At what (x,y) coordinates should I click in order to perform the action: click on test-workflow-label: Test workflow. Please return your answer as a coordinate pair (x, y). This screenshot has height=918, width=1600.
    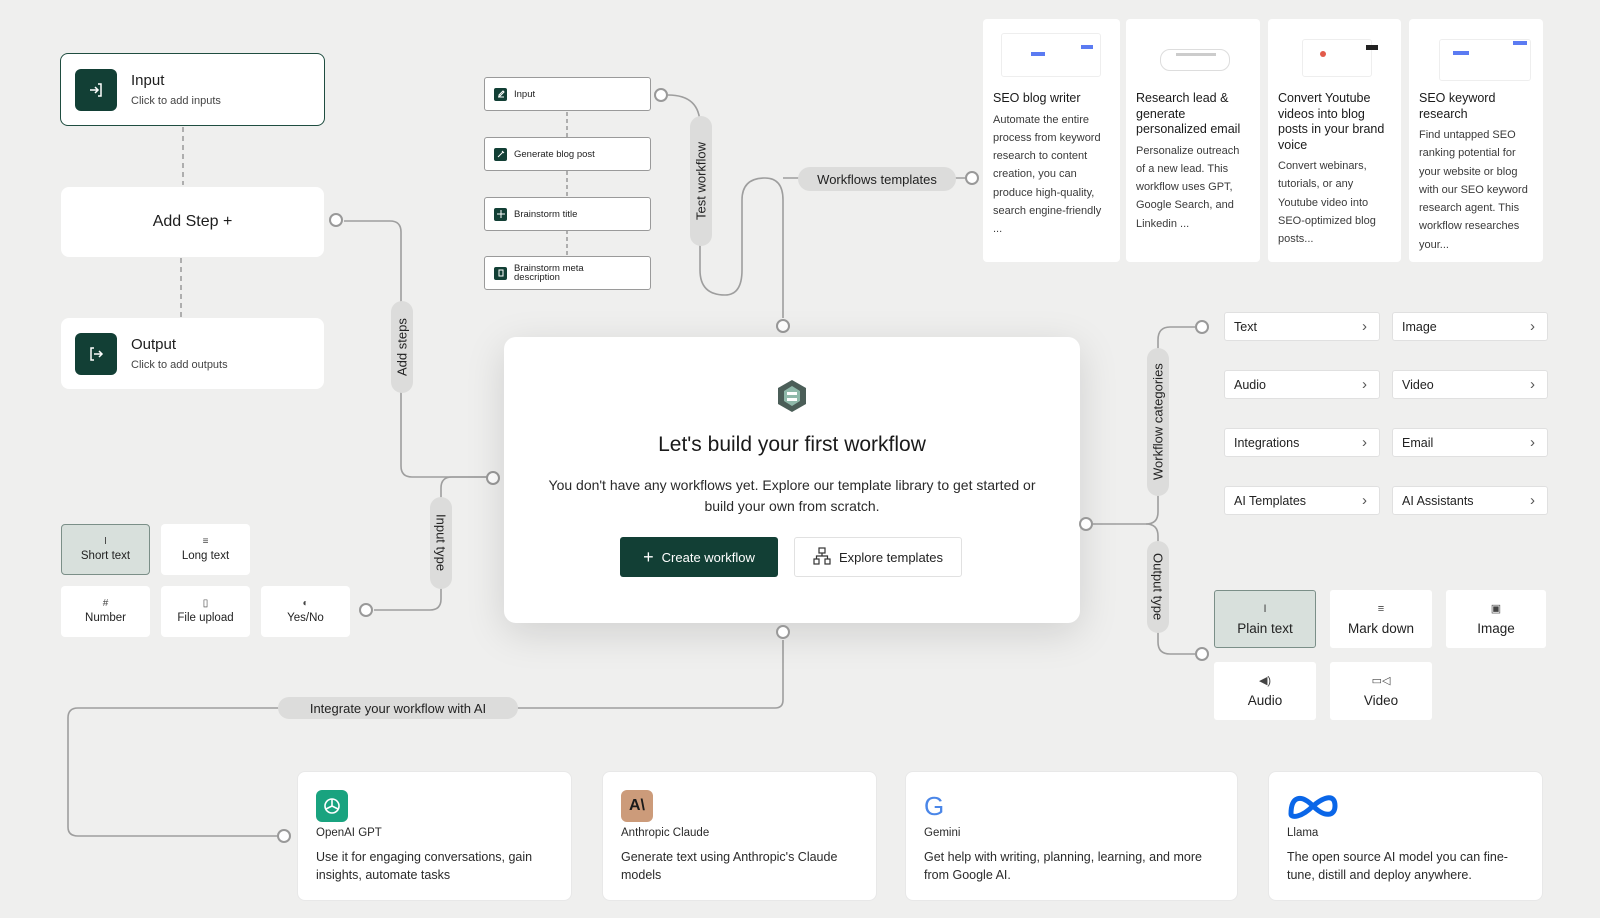
    Looking at the image, I should click on (701, 181).